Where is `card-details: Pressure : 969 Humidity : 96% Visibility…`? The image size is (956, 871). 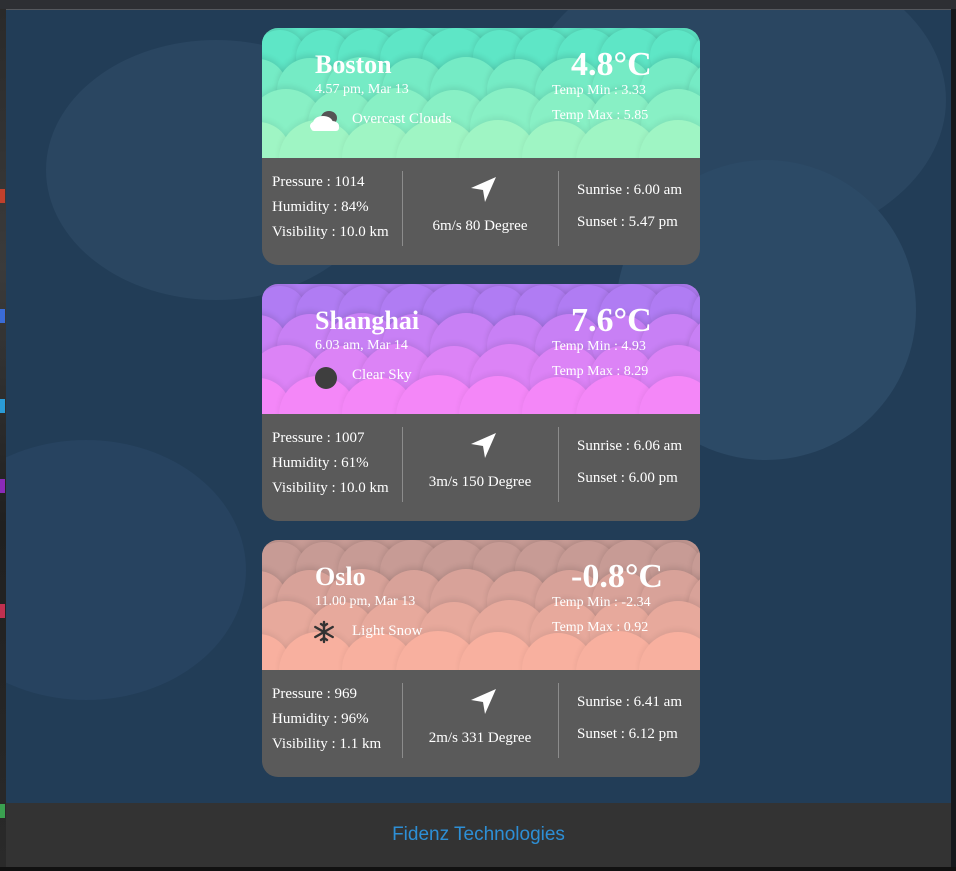 card-details: Pressure : 969 Humidity : 96% Visibility… is located at coordinates (481, 723).